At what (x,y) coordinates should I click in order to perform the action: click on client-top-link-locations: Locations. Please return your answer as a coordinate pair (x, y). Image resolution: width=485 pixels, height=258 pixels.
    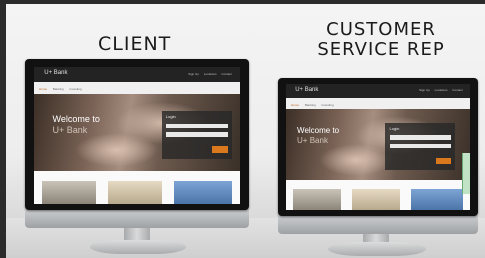
    Looking at the image, I should click on (210, 74).